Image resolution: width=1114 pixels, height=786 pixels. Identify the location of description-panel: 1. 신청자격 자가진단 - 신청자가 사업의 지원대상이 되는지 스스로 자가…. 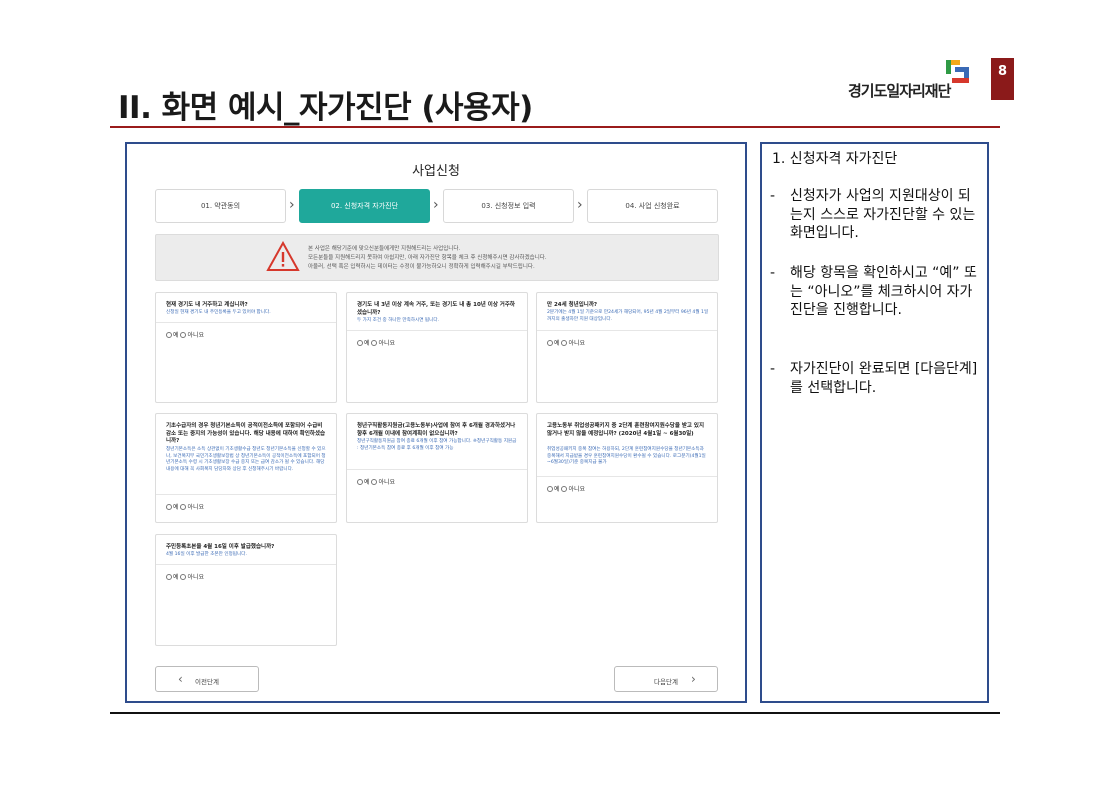
(874, 422).